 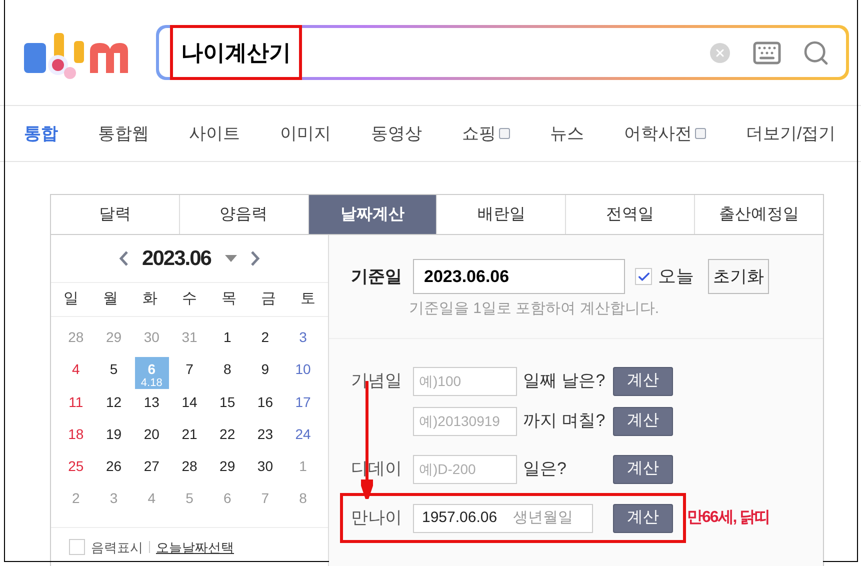 What do you see at coordinates (123, 133) in the screenshot?
I see `nav-tab: 통합웹` at bounding box center [123, 133].